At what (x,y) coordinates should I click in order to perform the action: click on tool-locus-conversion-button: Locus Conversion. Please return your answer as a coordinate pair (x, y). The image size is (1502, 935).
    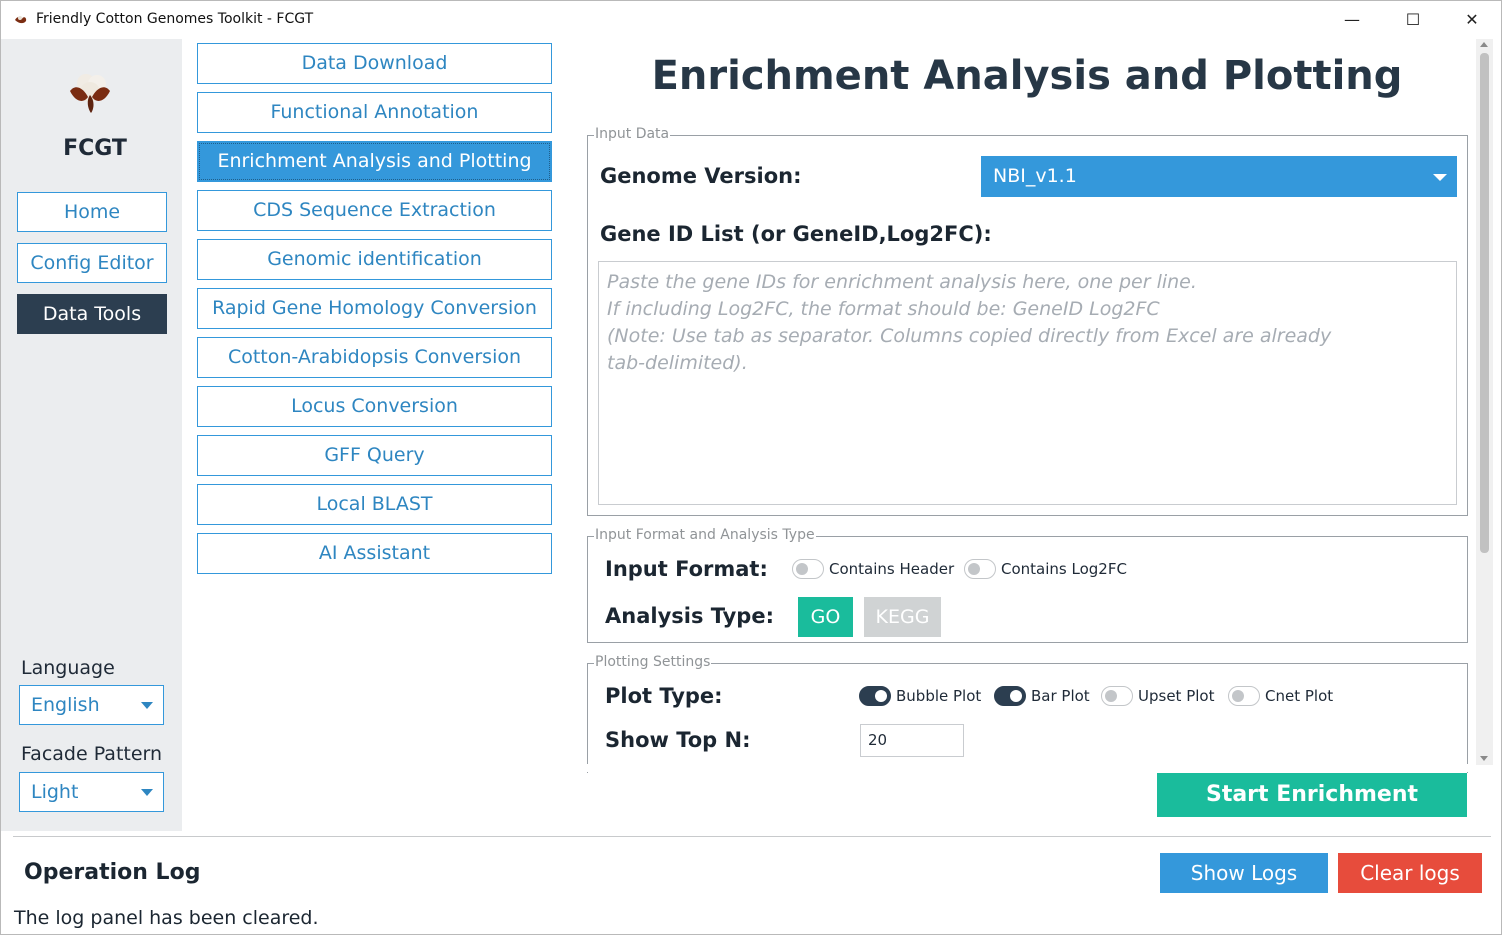
    Looking at the image, I should click on (374, 406).